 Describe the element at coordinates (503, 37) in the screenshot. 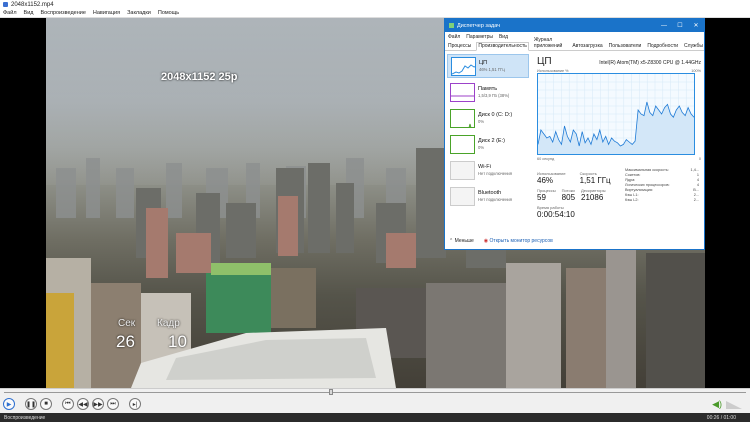

I see `tm-menu-view: Вид` at that location.